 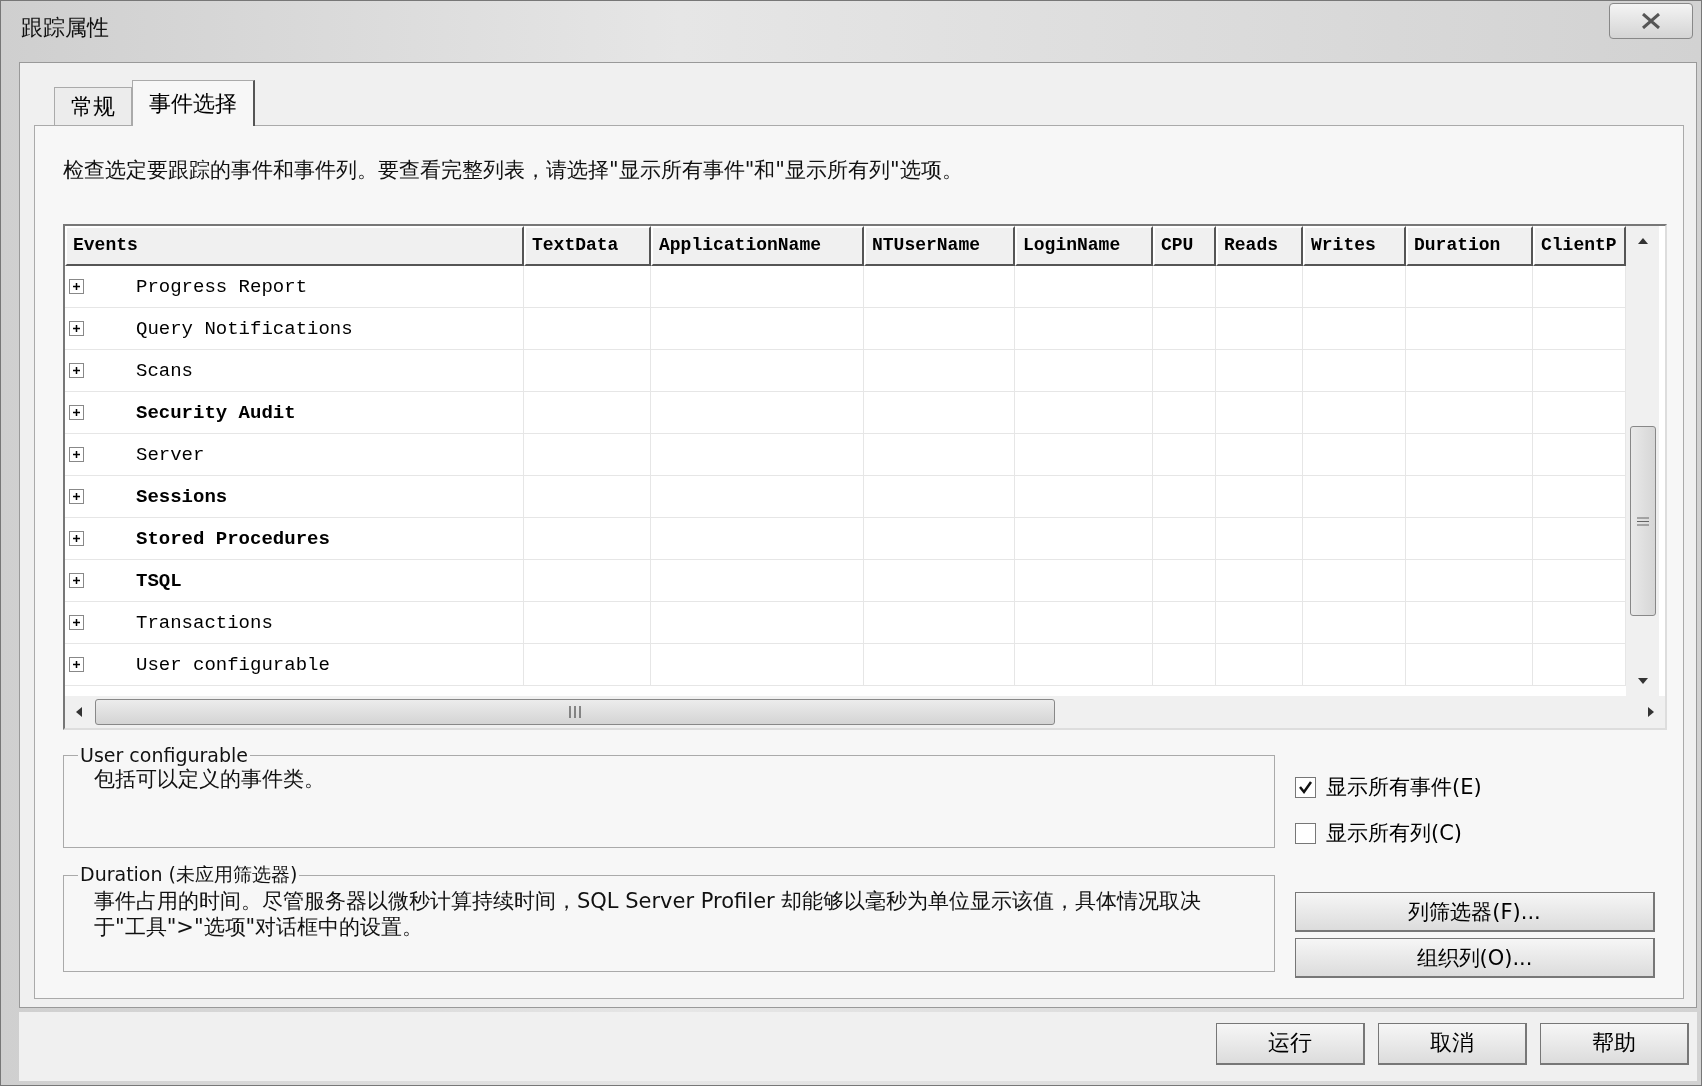 I want to click on column-header: ClientP, so click(x=1579, y=246).